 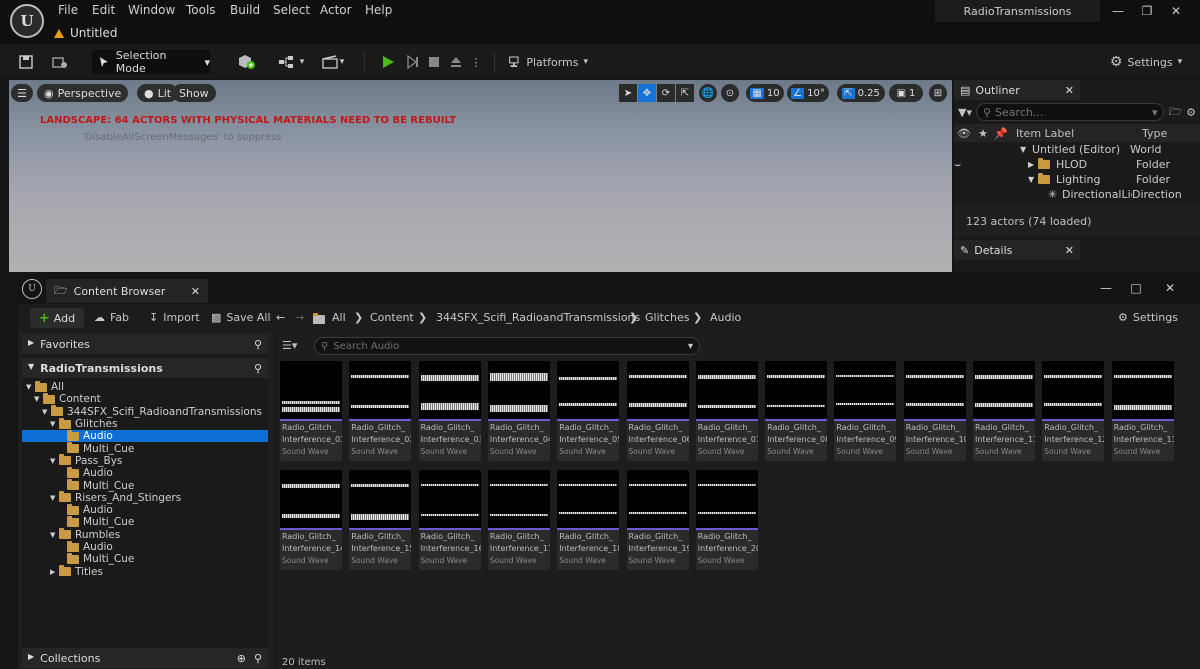 What do you see at coordinates (657, 411) in the screenshot?
I see `asset-tile: Radio_Glitch_ Interference_06 Sound Wave` at bounding box center [657, 411].